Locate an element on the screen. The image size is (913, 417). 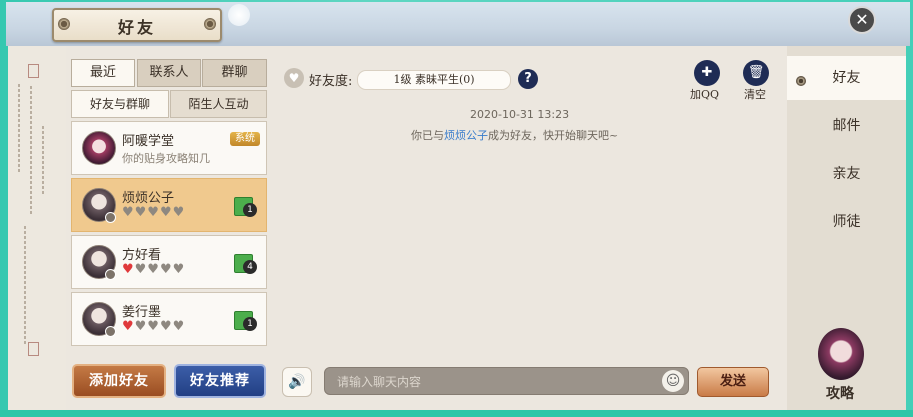
contact-item: 烦烦公子 ♥♥♥♥♥ 1 is located at coordinates (169, 205).